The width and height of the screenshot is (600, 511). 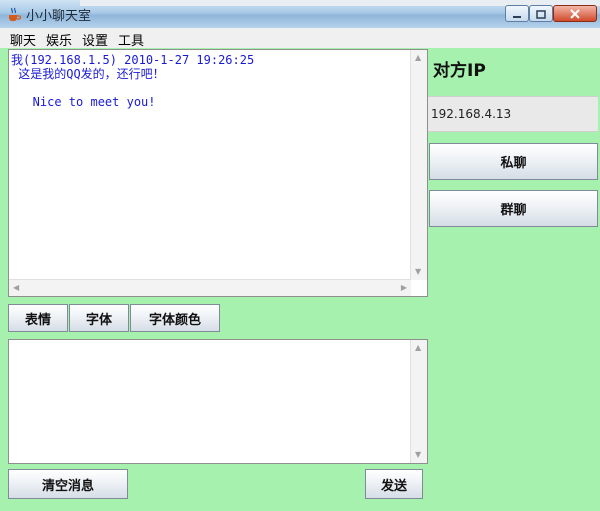 What do you see at coordinates (394, 484) in the screenshot?
I see `send-button: 发送` at bounding box center [394, 484].